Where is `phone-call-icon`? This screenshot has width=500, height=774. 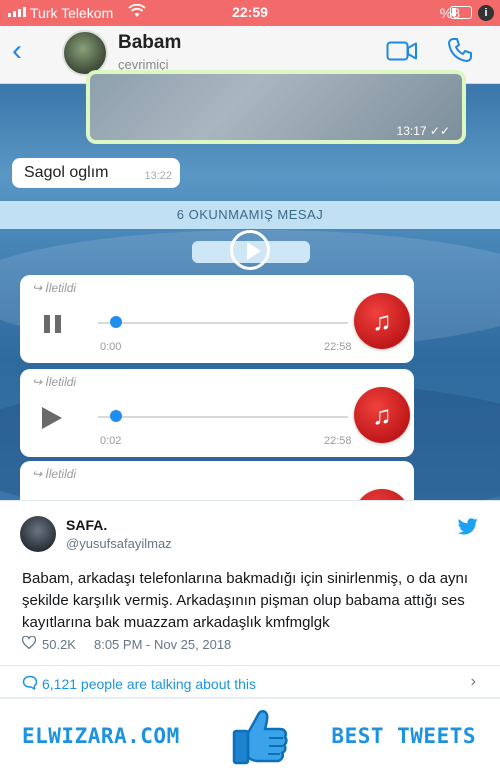
phone-call-icon is located at coordinates (460, 52).